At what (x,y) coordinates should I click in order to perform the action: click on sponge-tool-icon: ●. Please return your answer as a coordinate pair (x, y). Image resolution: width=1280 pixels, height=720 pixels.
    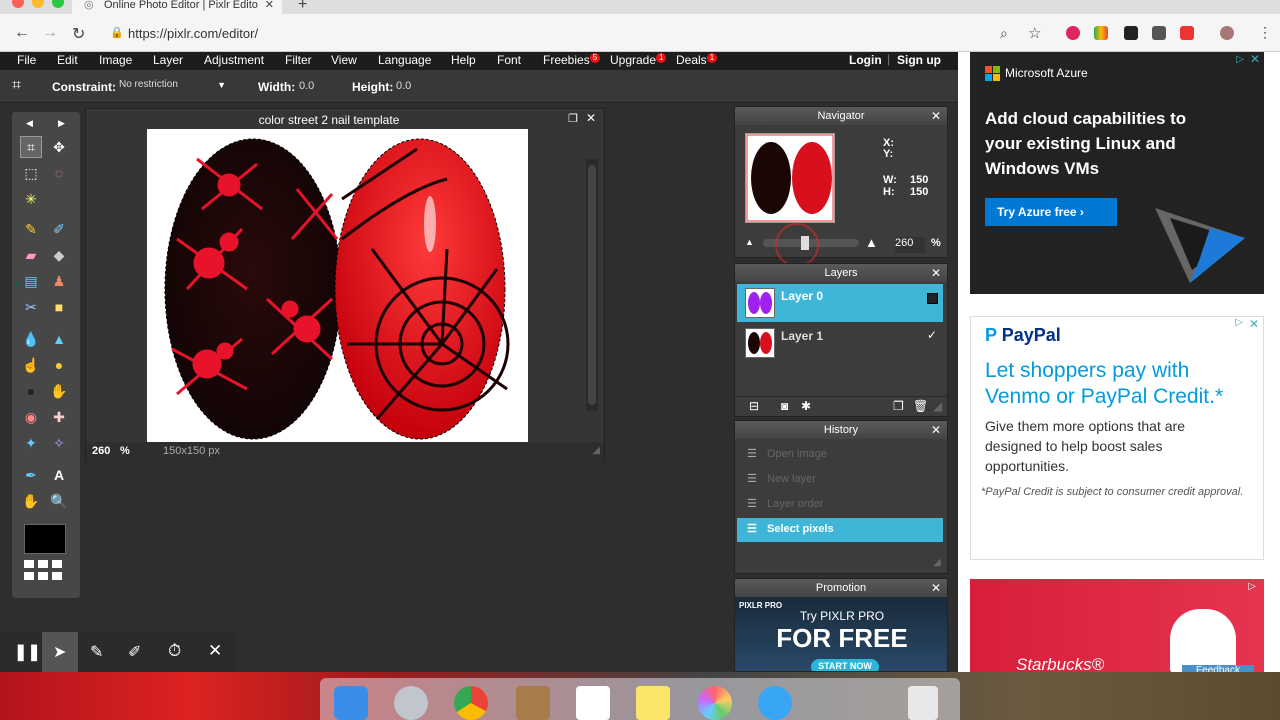
    Looking at the image, I should click on (59, 365).